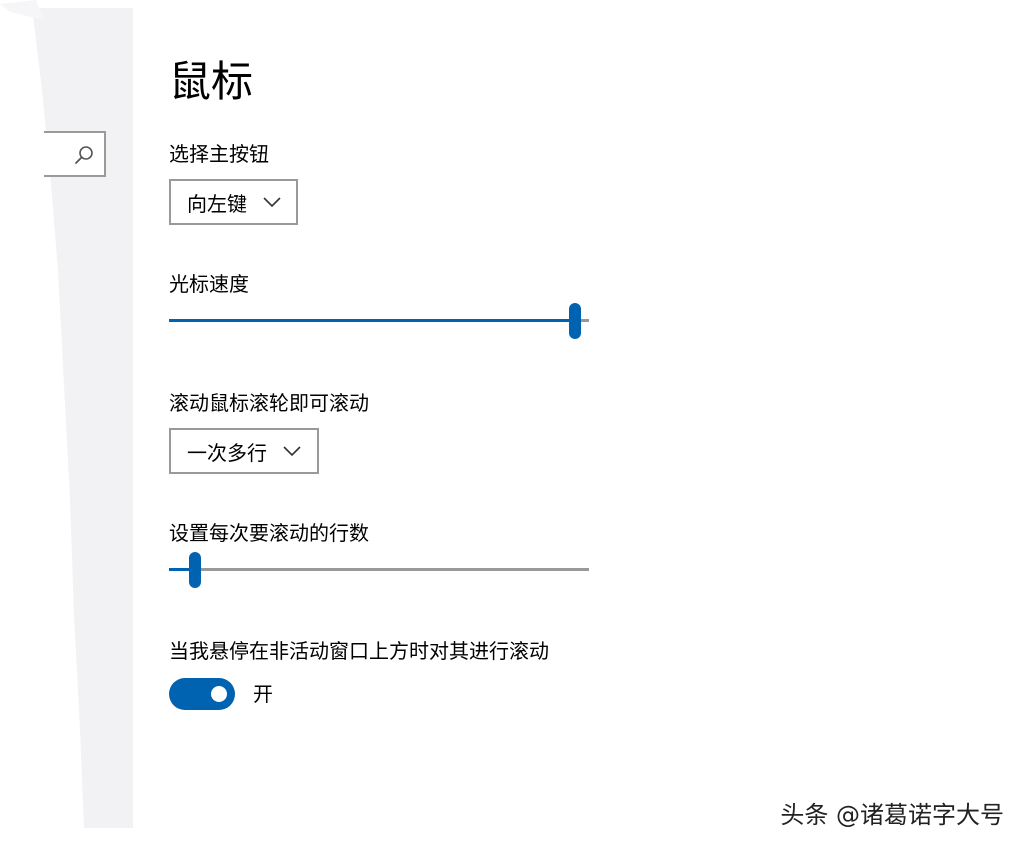 The height and width of the screenshot is (851, 1028). I want to click on scroll-lines-label: 设置每次要滚动的行数, so click(269, 533).